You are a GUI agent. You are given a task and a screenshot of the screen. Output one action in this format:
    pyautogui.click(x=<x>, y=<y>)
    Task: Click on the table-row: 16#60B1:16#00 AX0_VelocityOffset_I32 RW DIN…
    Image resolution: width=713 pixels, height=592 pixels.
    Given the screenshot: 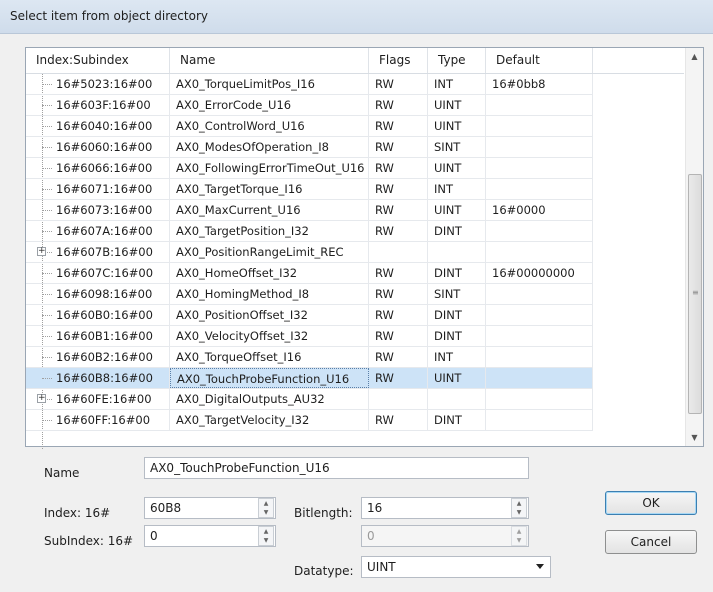 What is the action you would take?
    pyautogui.click(x=309, y=336)
    